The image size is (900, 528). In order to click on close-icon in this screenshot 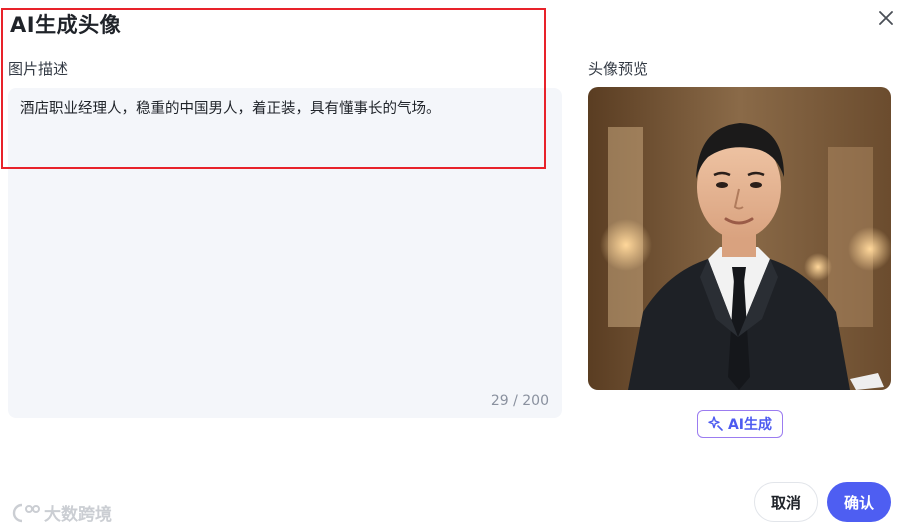, I will do `click(886, 18)`.